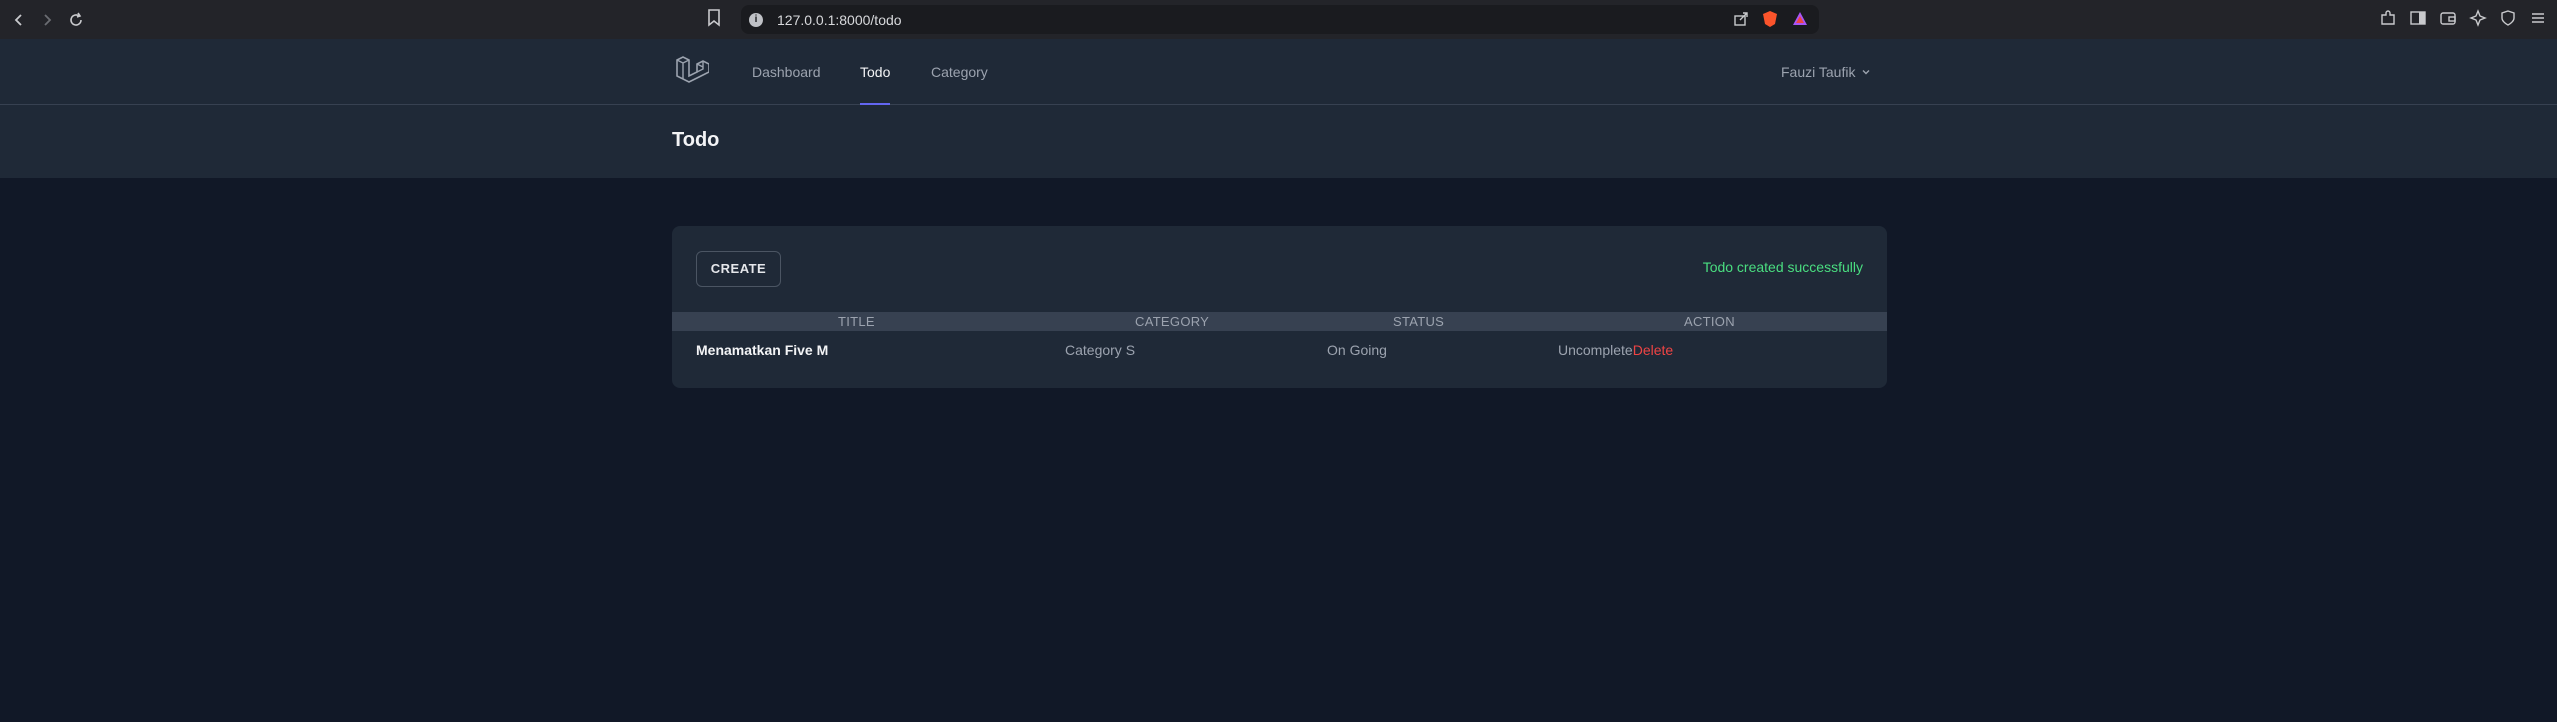 This screenshot has height=722, width=2557. I want to click on info-icon: i, so click(756, 19).